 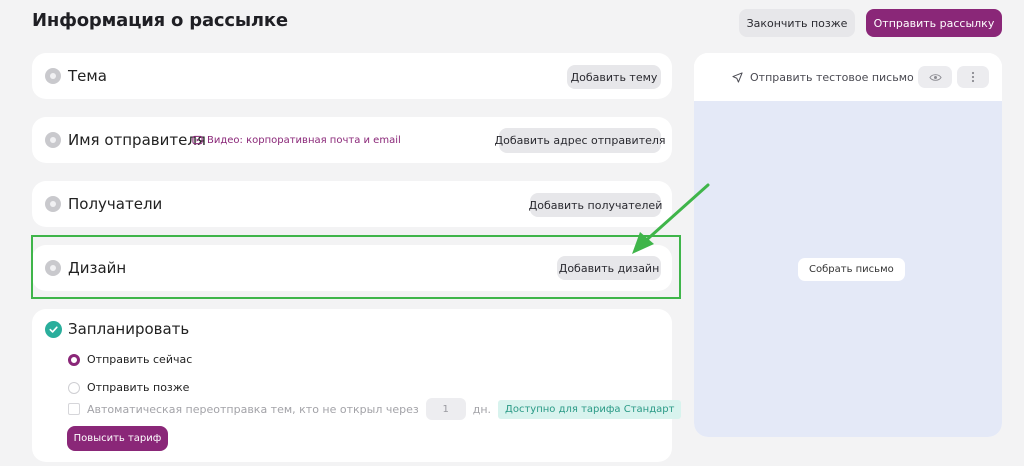 What do you see at coordinates (87, 76) in the screenshot?
I see `section-subject-title: Тема` at bounding box center [87, 76].